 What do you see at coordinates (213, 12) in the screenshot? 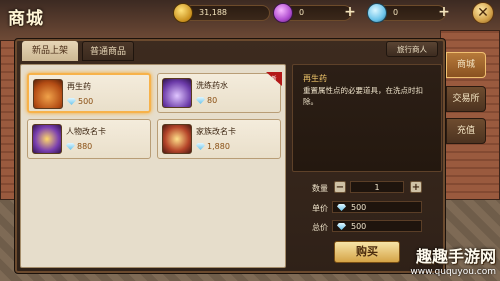
I see `gold-value: 31,188` at bounding box center [213, 12].